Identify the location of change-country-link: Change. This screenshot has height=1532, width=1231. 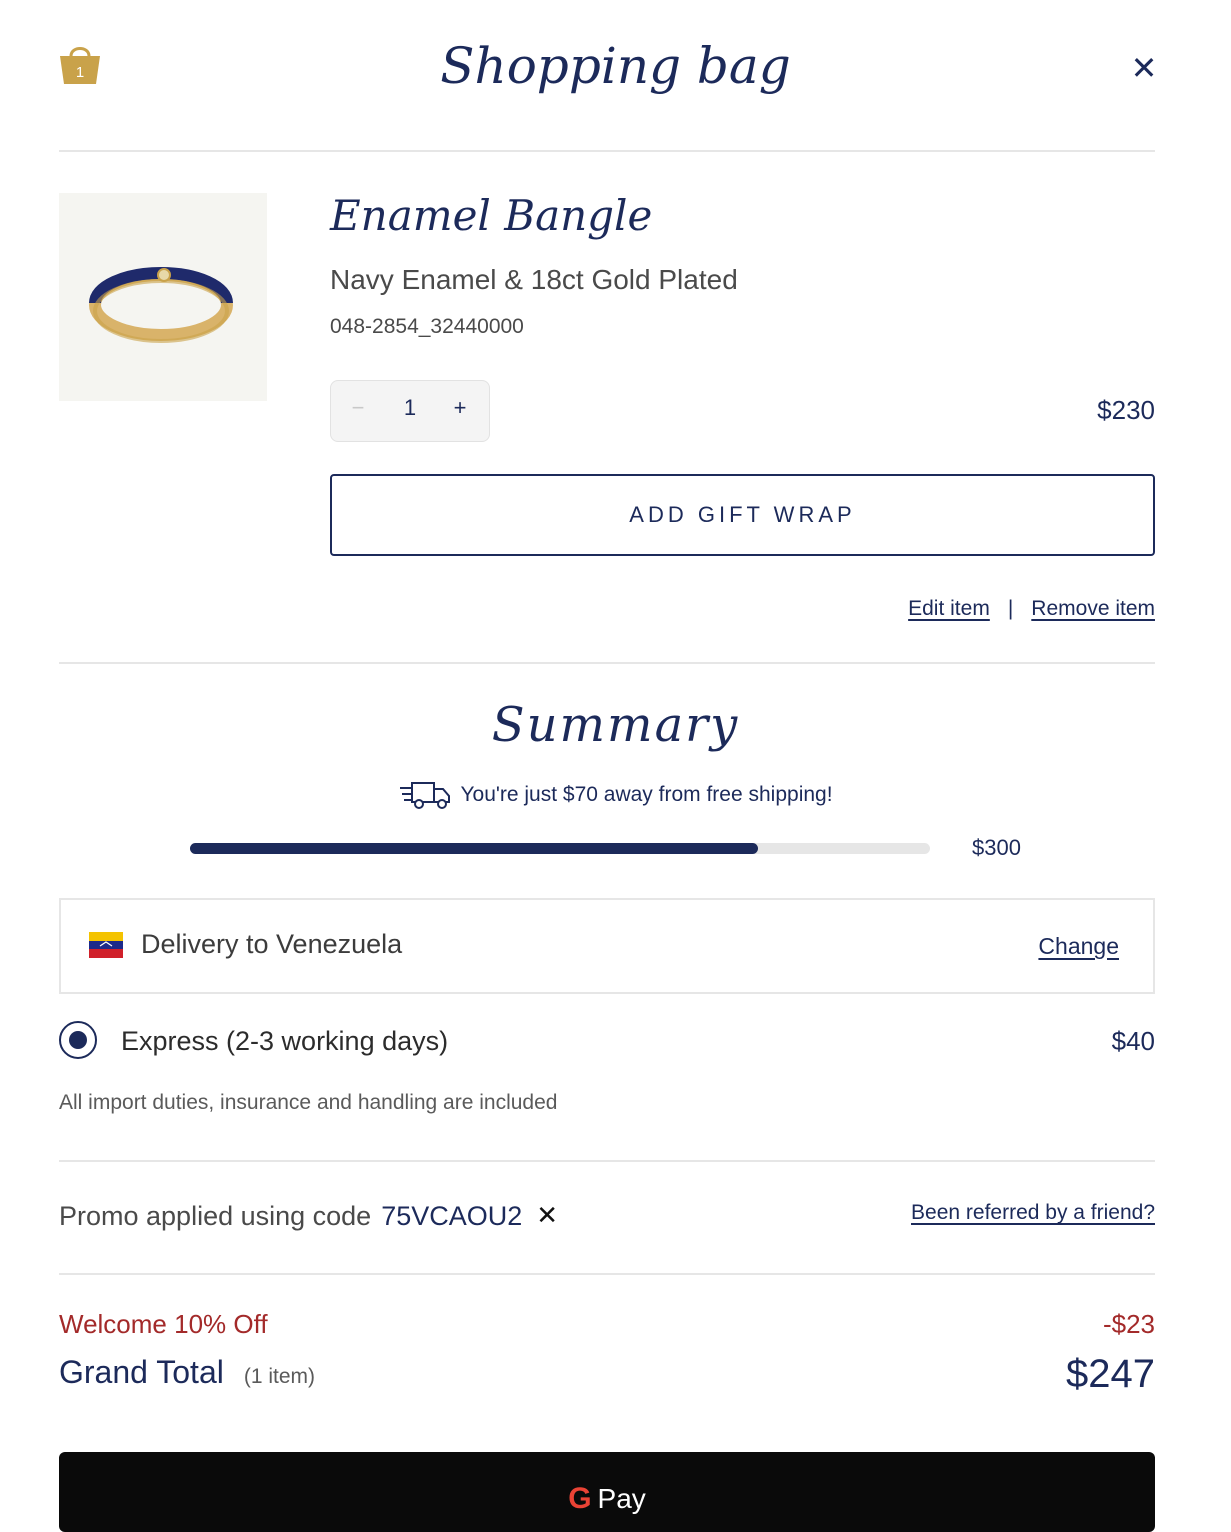
(1078, 946).